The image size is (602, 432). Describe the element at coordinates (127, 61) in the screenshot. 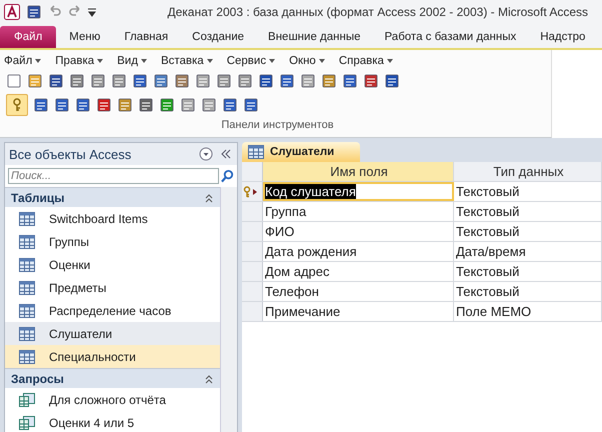

I see `menu-item: Вид` at that location.